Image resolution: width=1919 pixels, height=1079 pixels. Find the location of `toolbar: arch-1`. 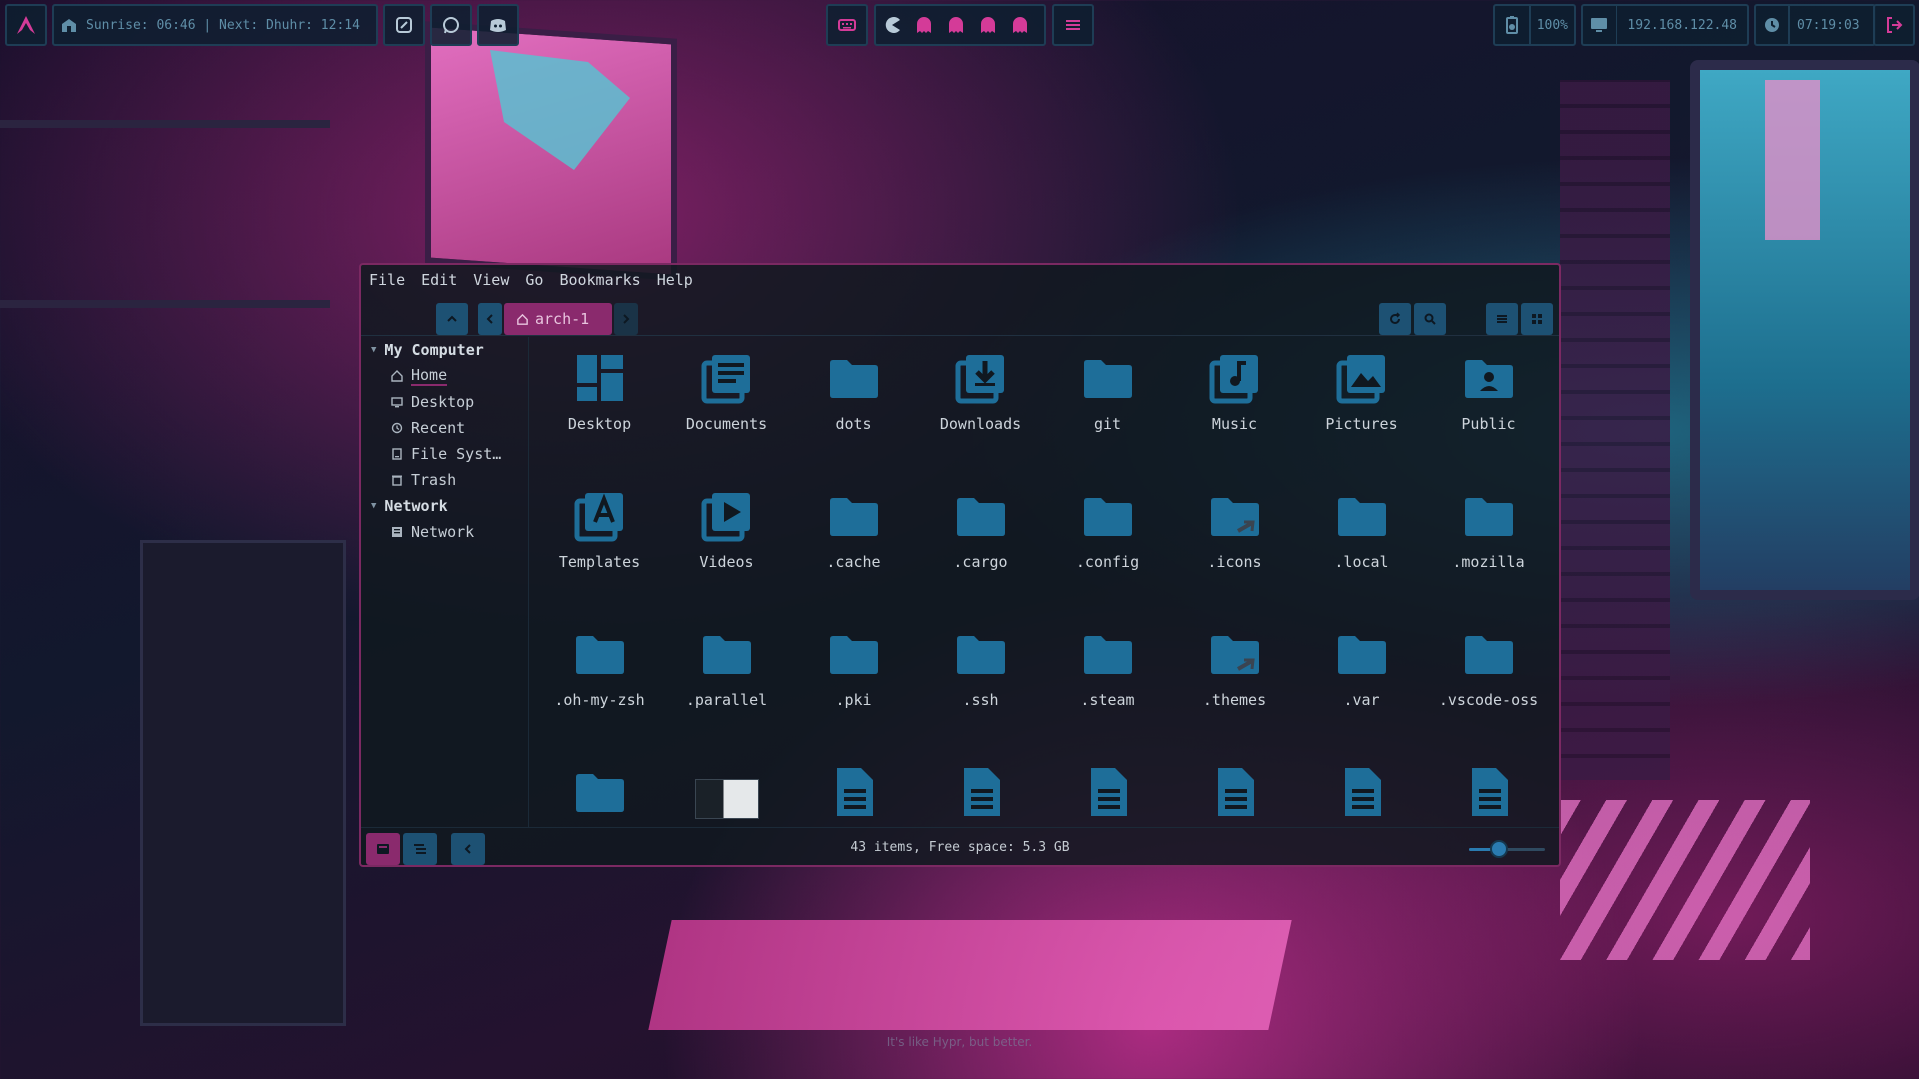

toolbar: arch-1 is located at coordinates (960, 315).